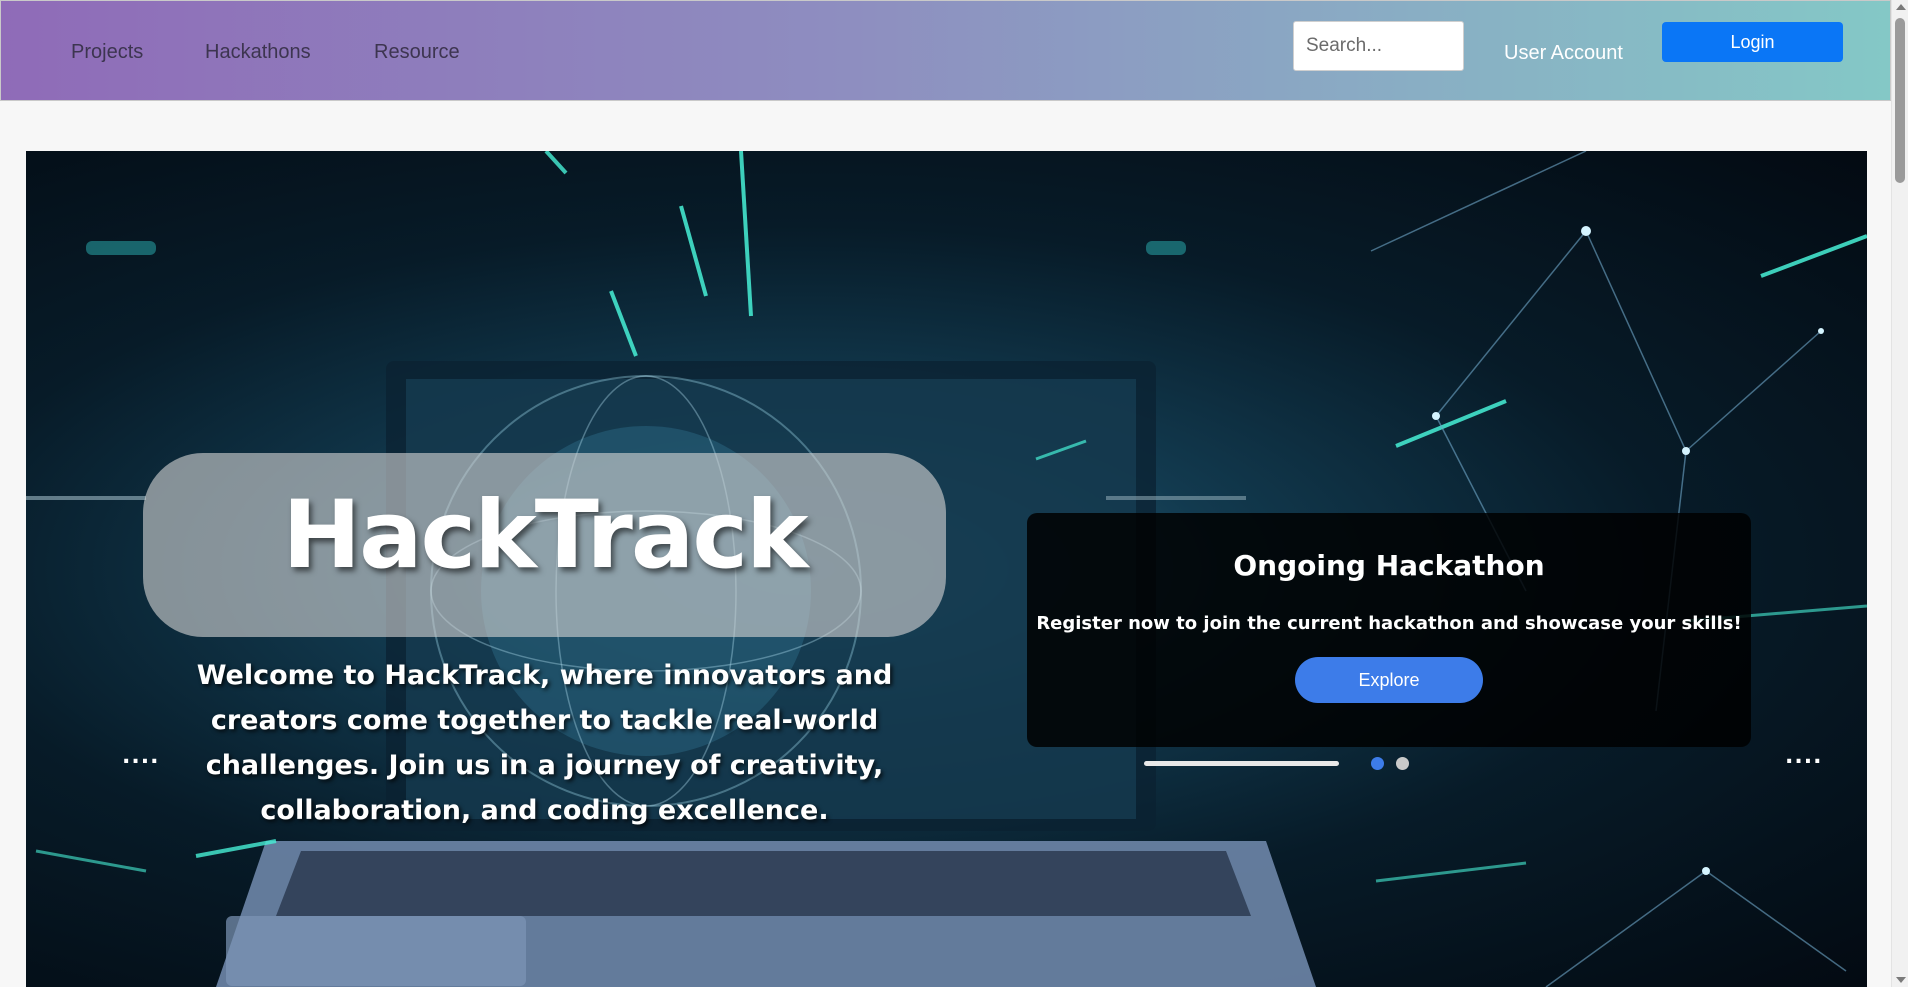  What do you see at coordinates (1899, 493) in the screenshot?
I see `vertical-scrollbar` at bounding box center [1899, 493].